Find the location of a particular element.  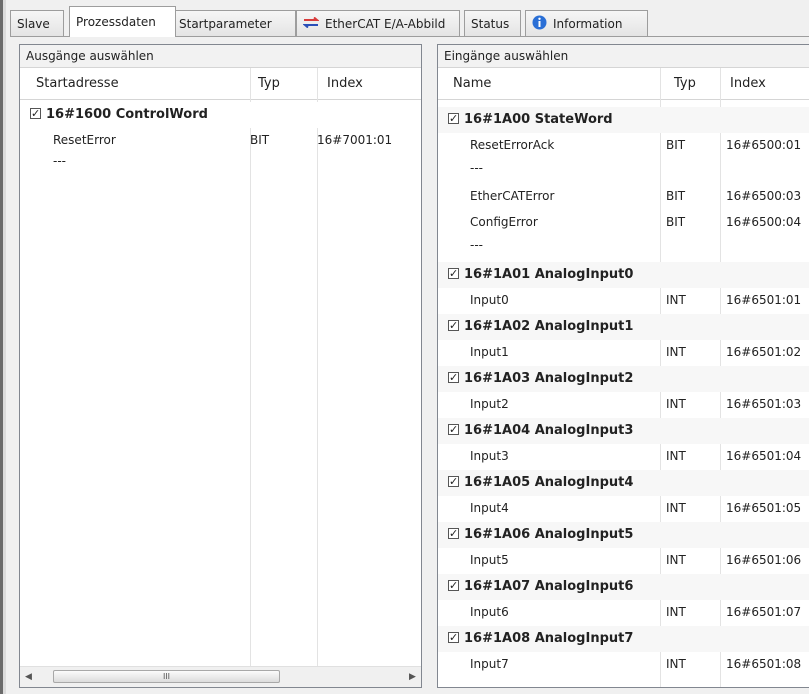

outputs-column-header: Startadresse Typ Index is located at coordinates (220, 84).